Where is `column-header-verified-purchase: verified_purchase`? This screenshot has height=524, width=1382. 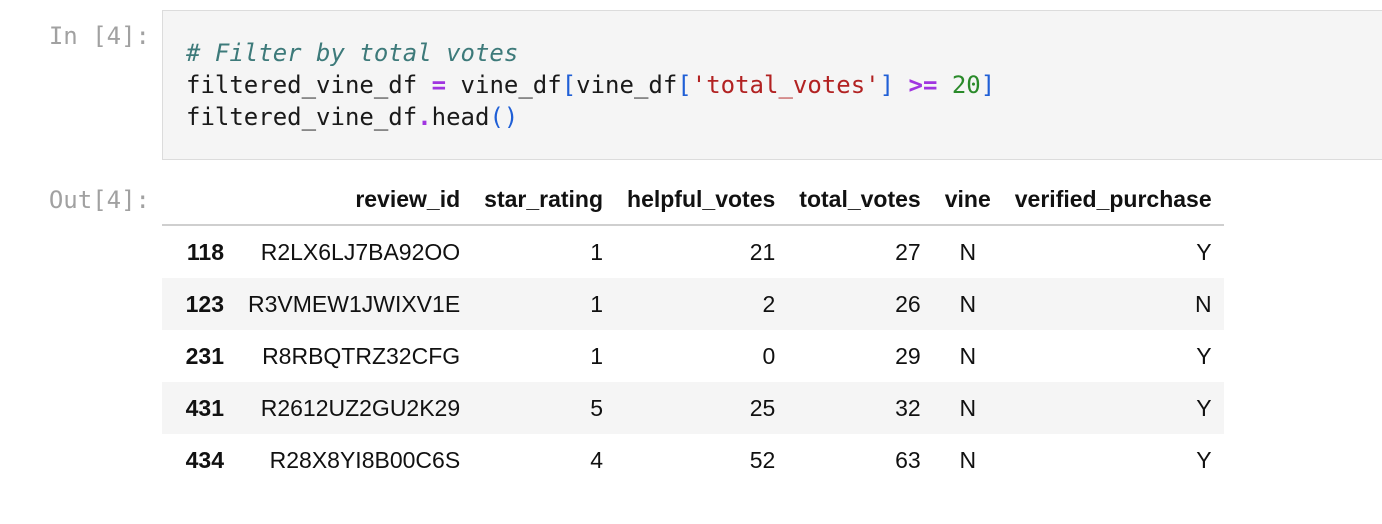 column-header-verified-purchase: verified_purchase is located at coordinates (1113, 200).